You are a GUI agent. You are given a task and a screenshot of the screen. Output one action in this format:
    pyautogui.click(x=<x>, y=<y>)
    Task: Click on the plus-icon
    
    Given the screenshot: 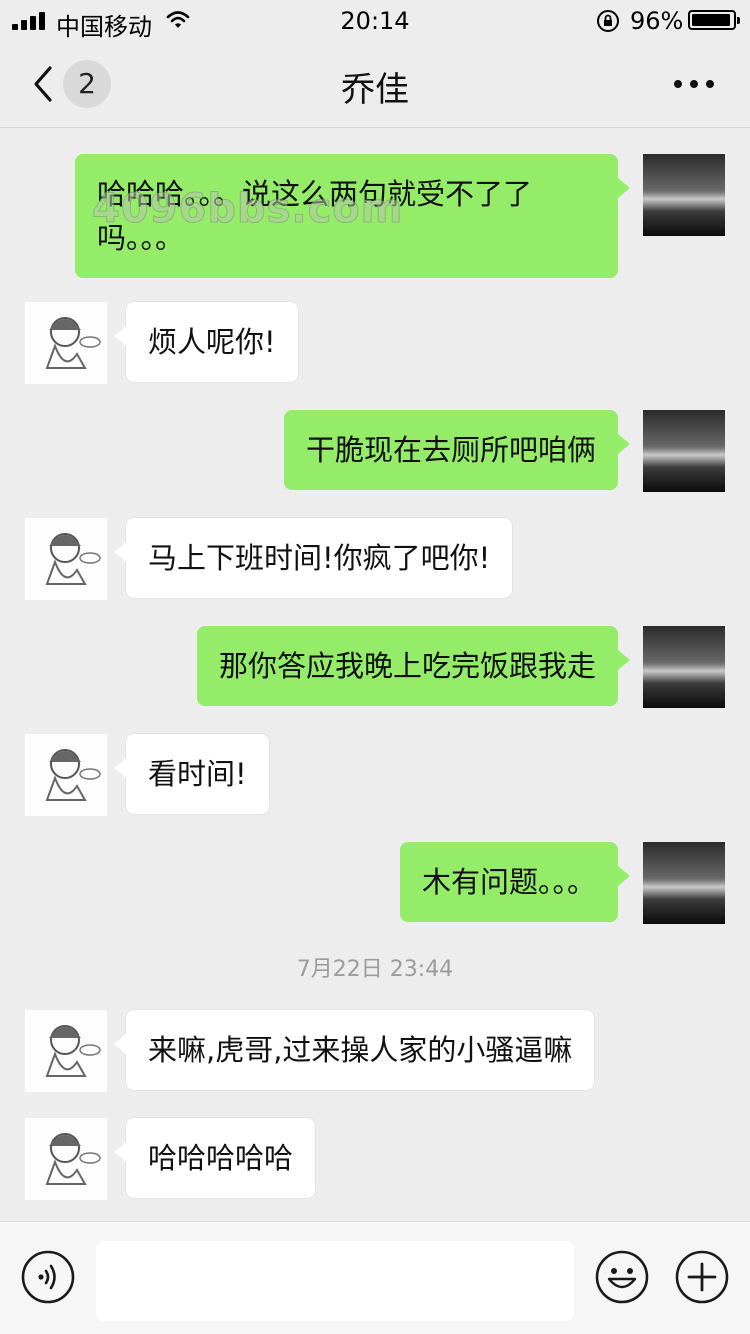 What is the action you would take?
    pyautogui.click(x=702, y=1277)
    